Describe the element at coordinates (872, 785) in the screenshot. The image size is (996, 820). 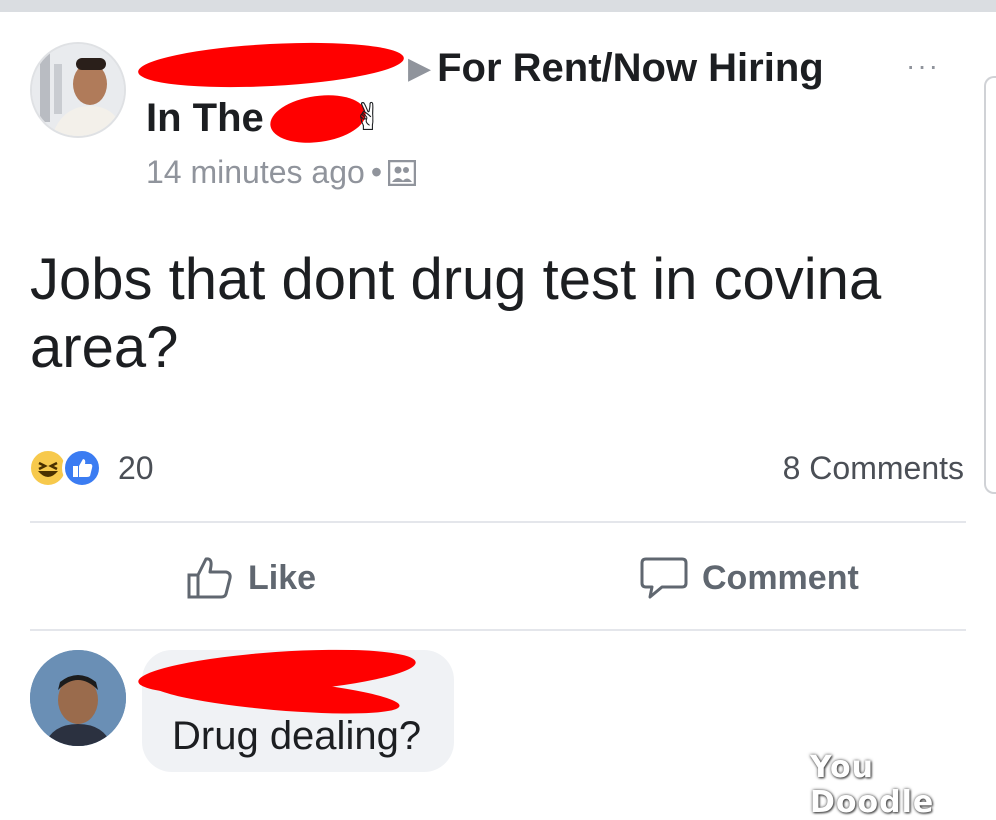
I see `watermark: You Doodle` at that location.